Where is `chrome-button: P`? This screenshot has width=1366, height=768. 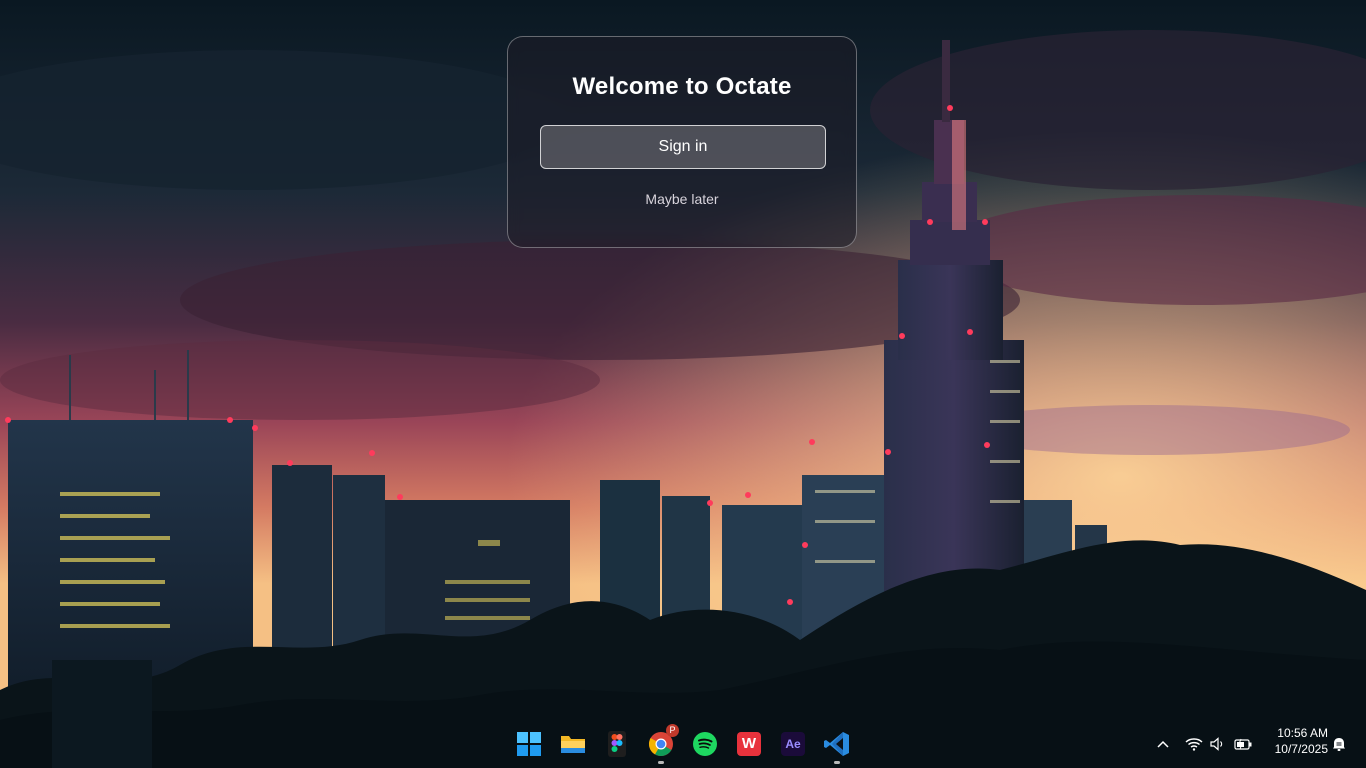 chrome-button: P is located at coordinates (662, 744).